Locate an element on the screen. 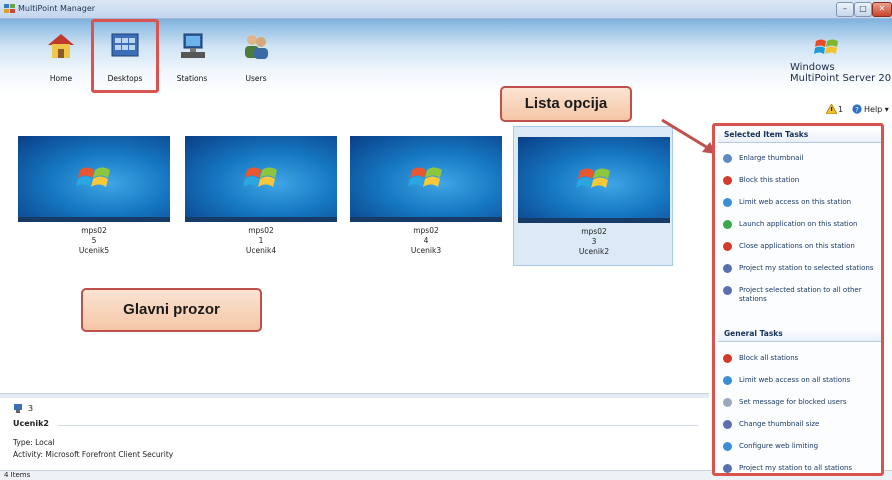  task-label: Block all stations is located at coordinates (769, 358).